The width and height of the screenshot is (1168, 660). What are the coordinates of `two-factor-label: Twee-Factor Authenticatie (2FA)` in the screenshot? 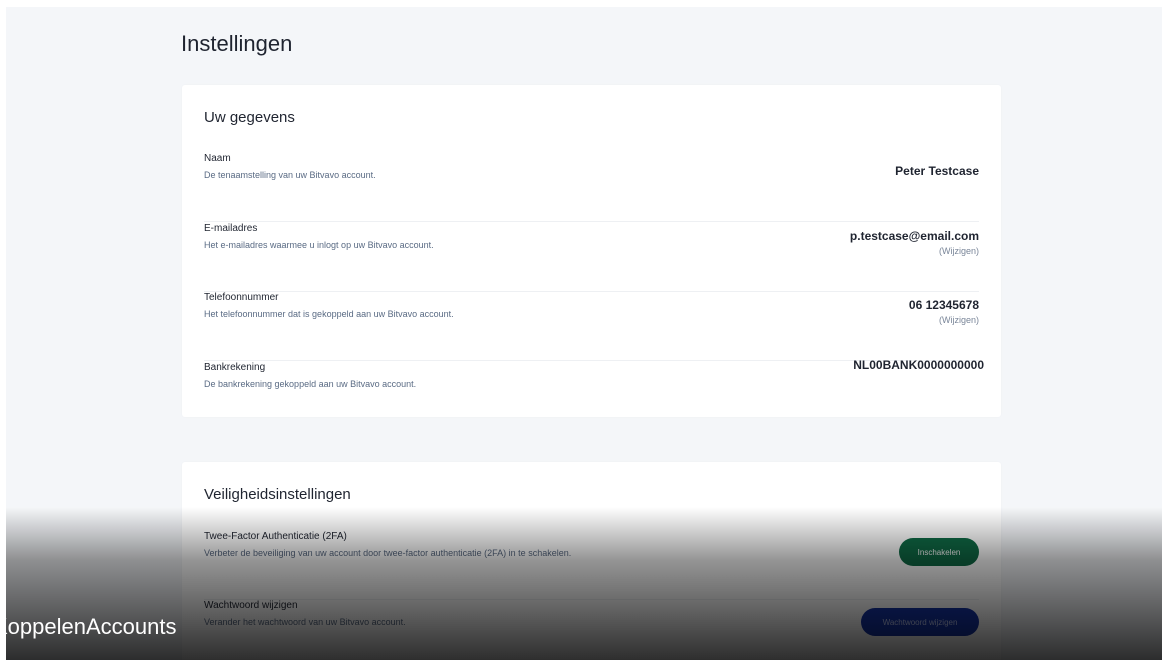 It's located at (275, 536).